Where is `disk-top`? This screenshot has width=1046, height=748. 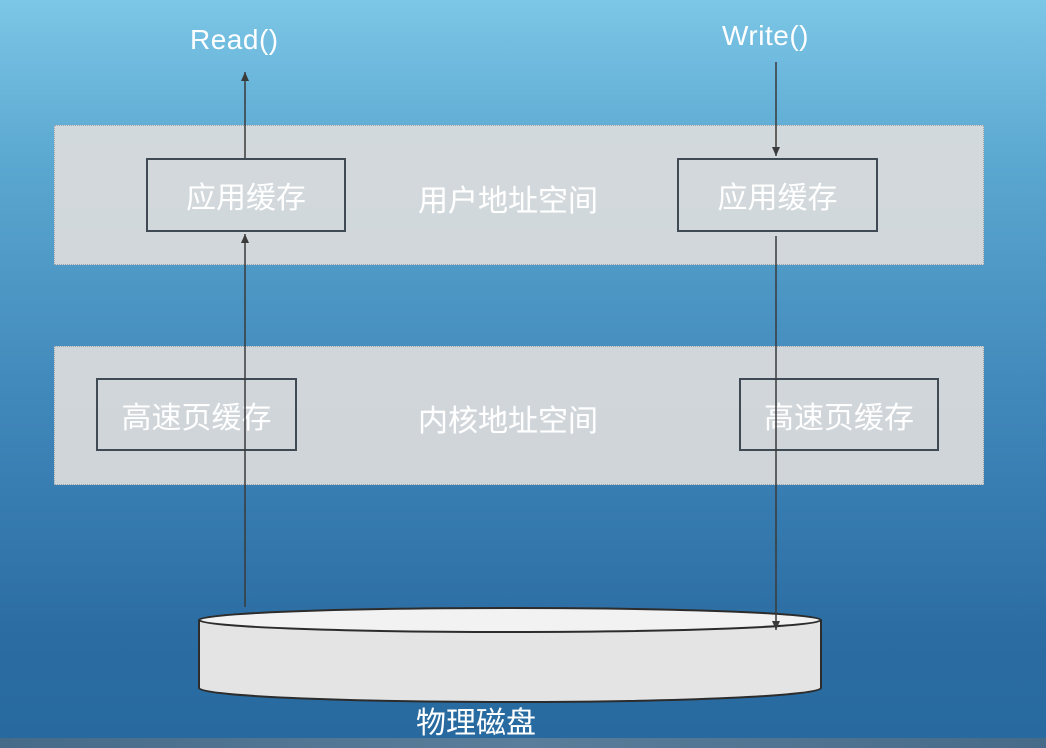
disk-top is located at coordinates (510, 620).